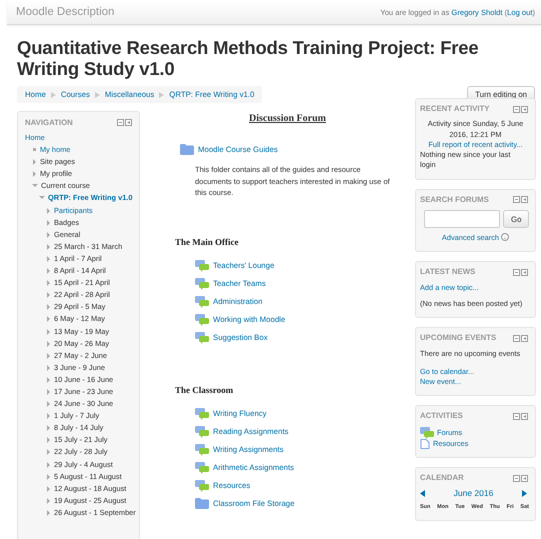  What do you see at coordinates (204, 389) in the screenshot?
I see `section-heading: The Classroom` at bounding box center [204, 389].